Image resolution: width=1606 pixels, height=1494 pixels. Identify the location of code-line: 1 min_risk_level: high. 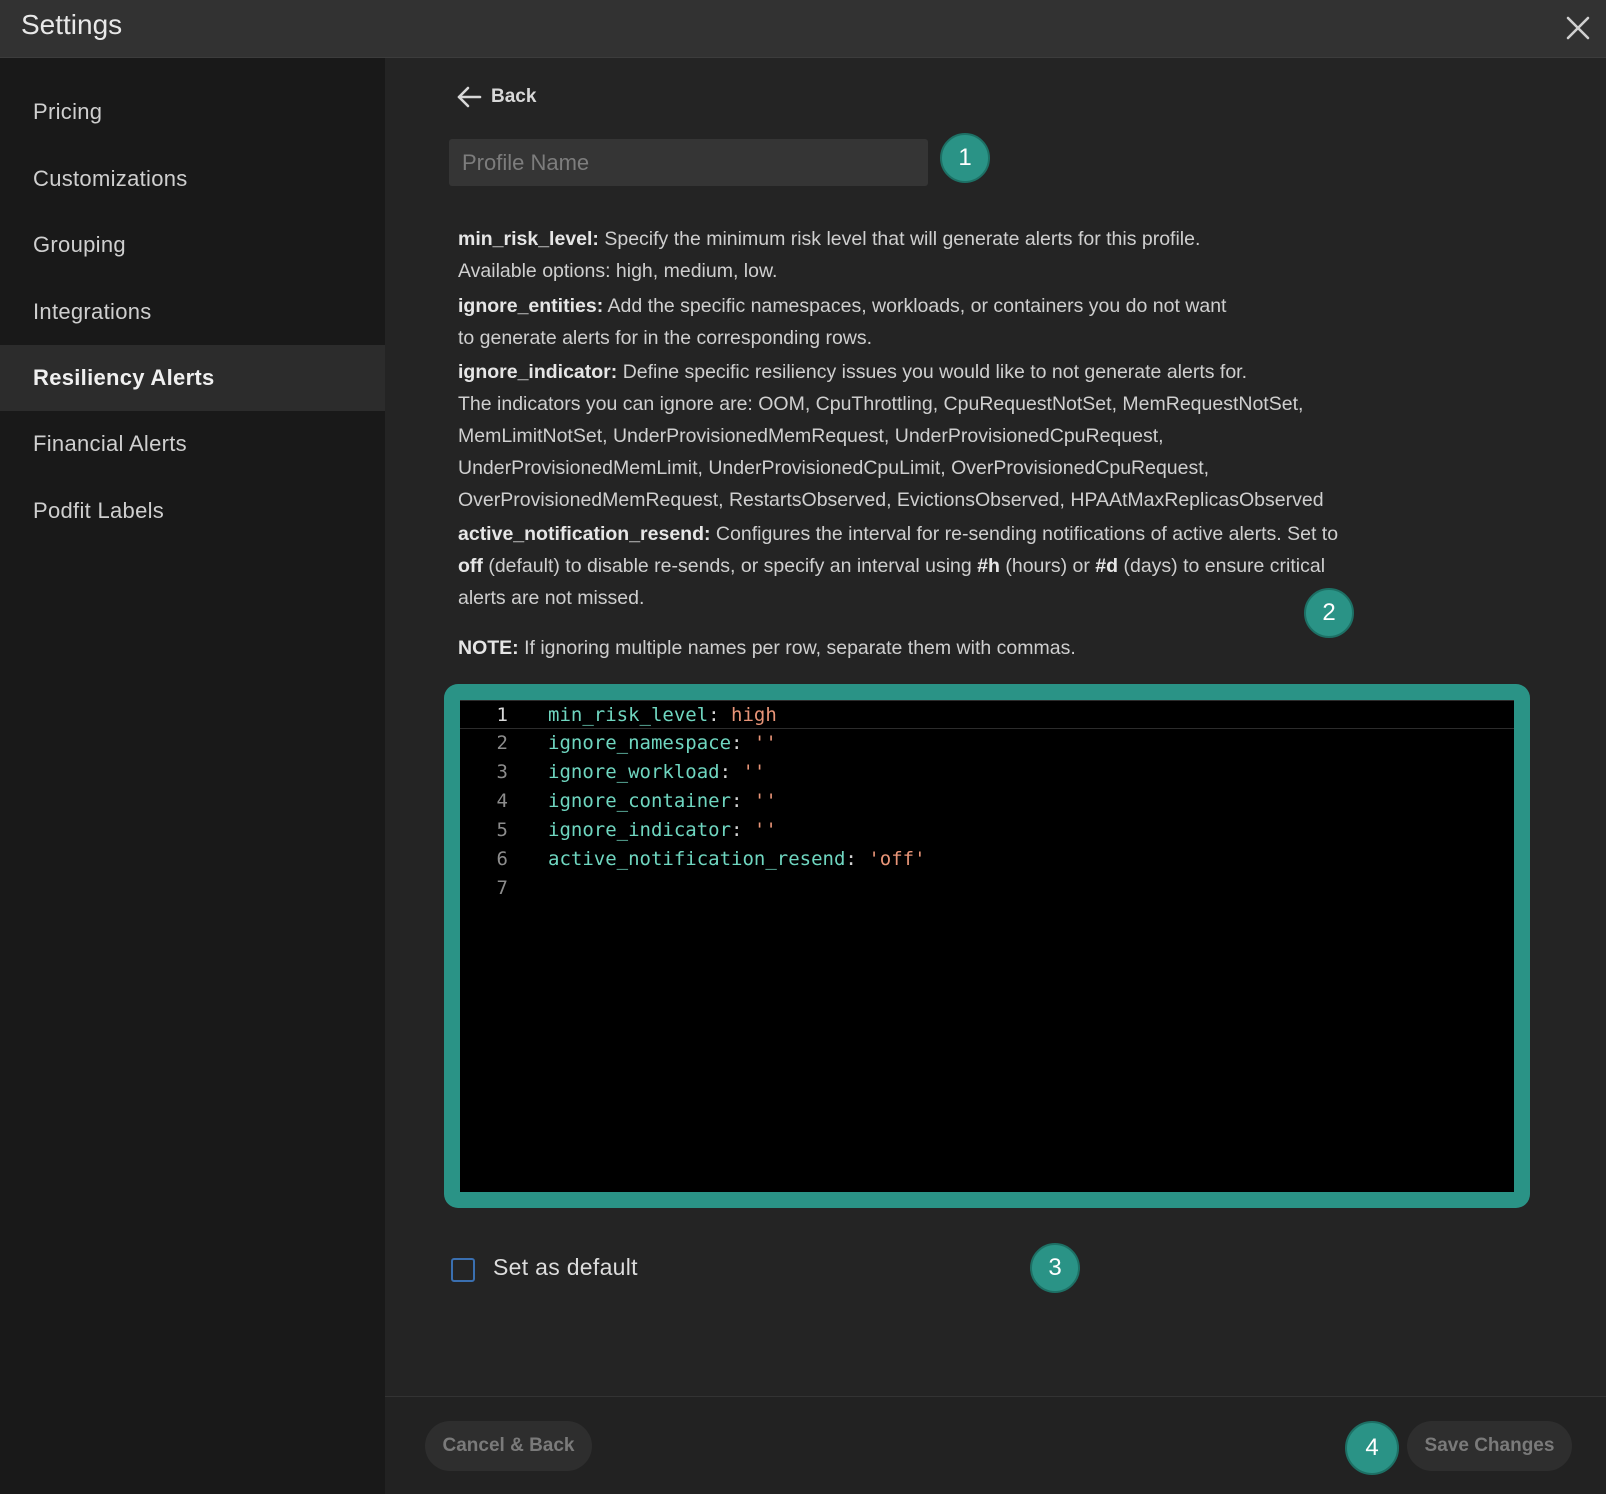
(987, 714).